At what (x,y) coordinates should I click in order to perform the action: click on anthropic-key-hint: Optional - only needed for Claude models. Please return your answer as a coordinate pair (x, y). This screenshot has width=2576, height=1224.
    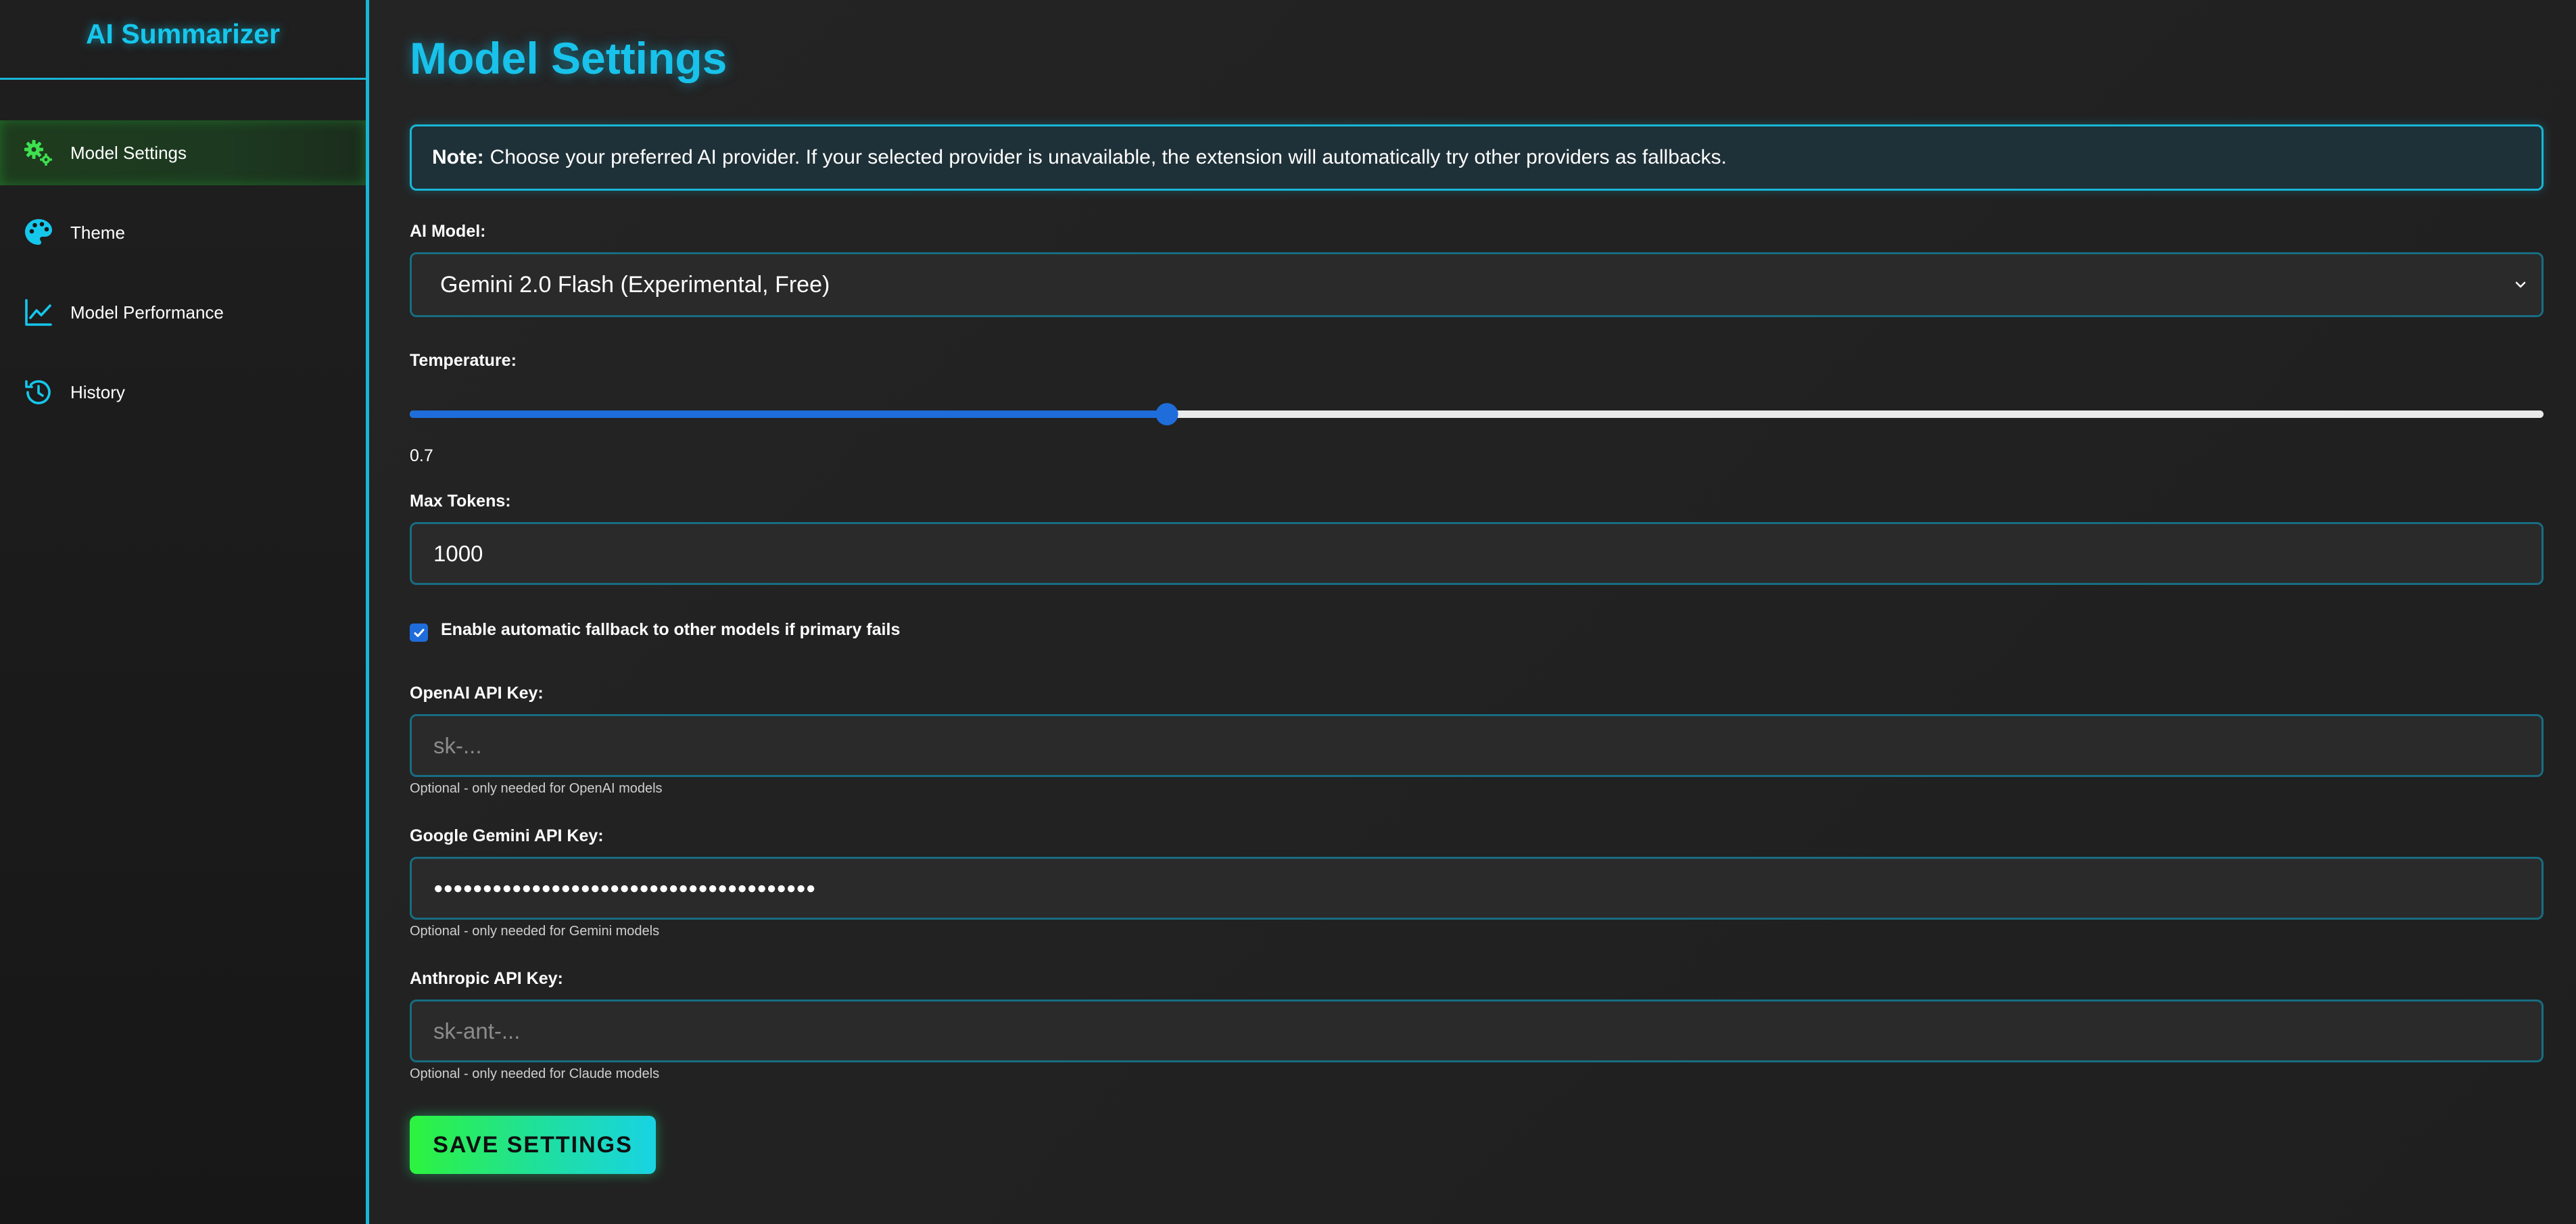
    Looking at the image, I should click on (535, 1073).